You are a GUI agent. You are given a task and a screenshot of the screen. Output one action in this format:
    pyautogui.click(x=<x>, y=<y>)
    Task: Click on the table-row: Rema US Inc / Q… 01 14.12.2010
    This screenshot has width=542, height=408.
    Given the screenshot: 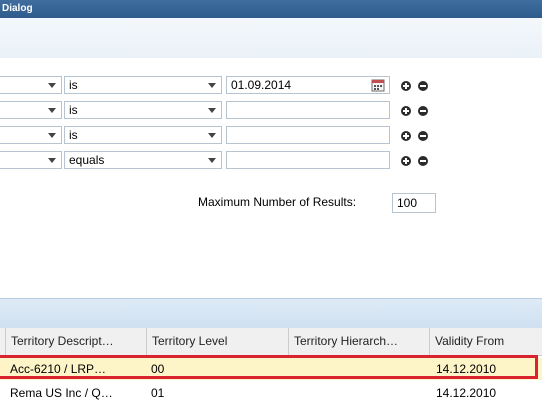 What is the action you would take?
    pyautogui.click(x=271, y=393)
    